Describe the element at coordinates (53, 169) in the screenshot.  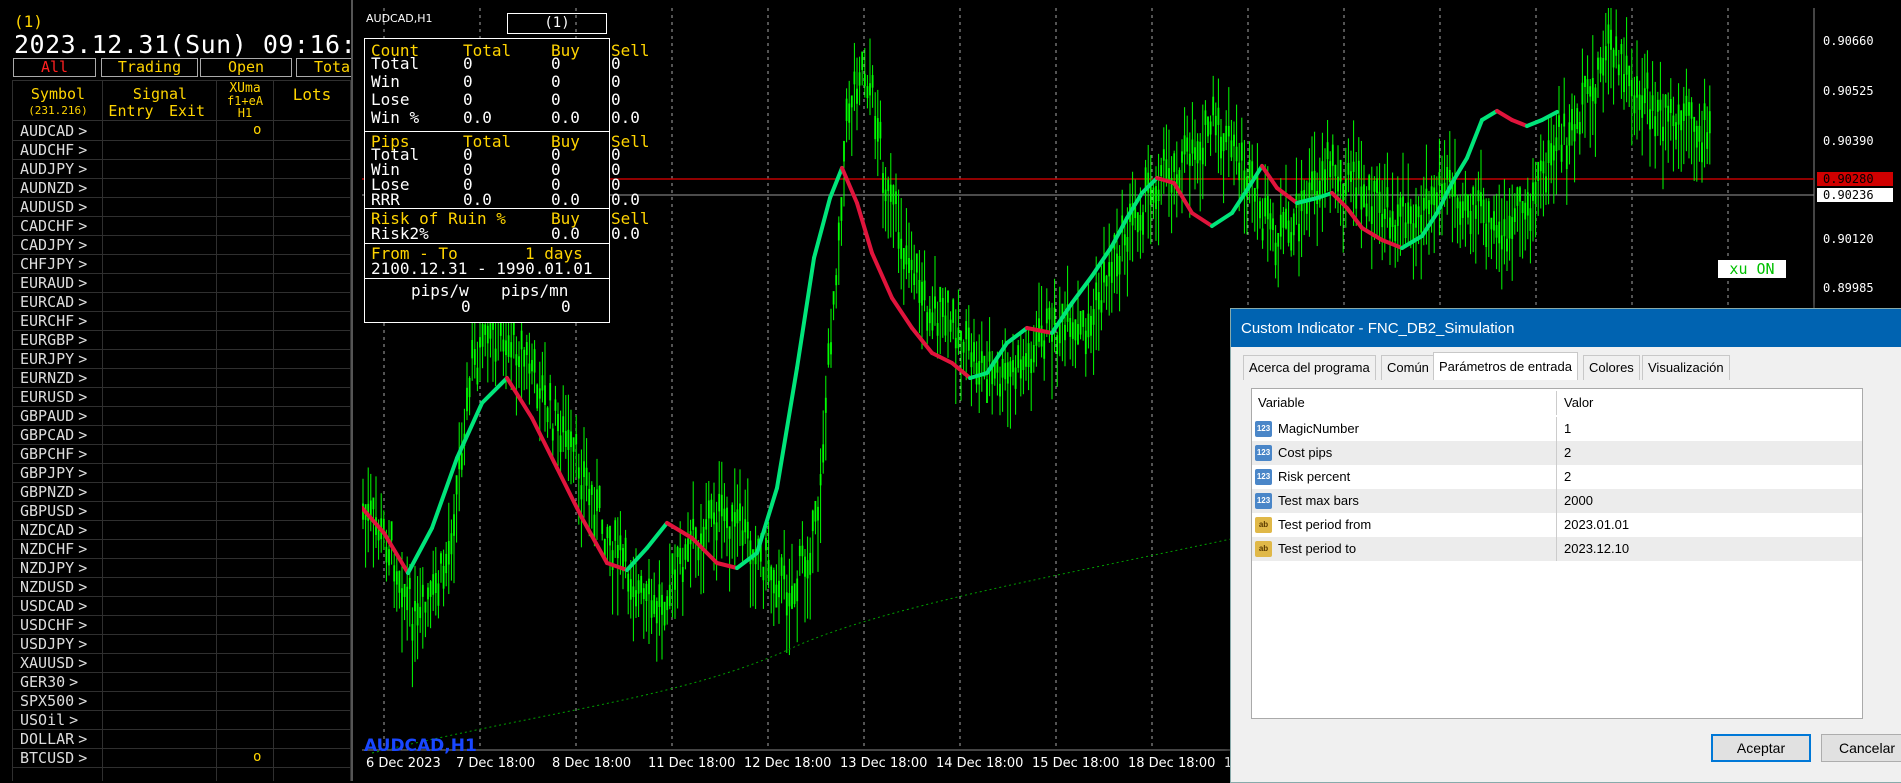
I see `symbol-row: AUDJPY >` at that location.